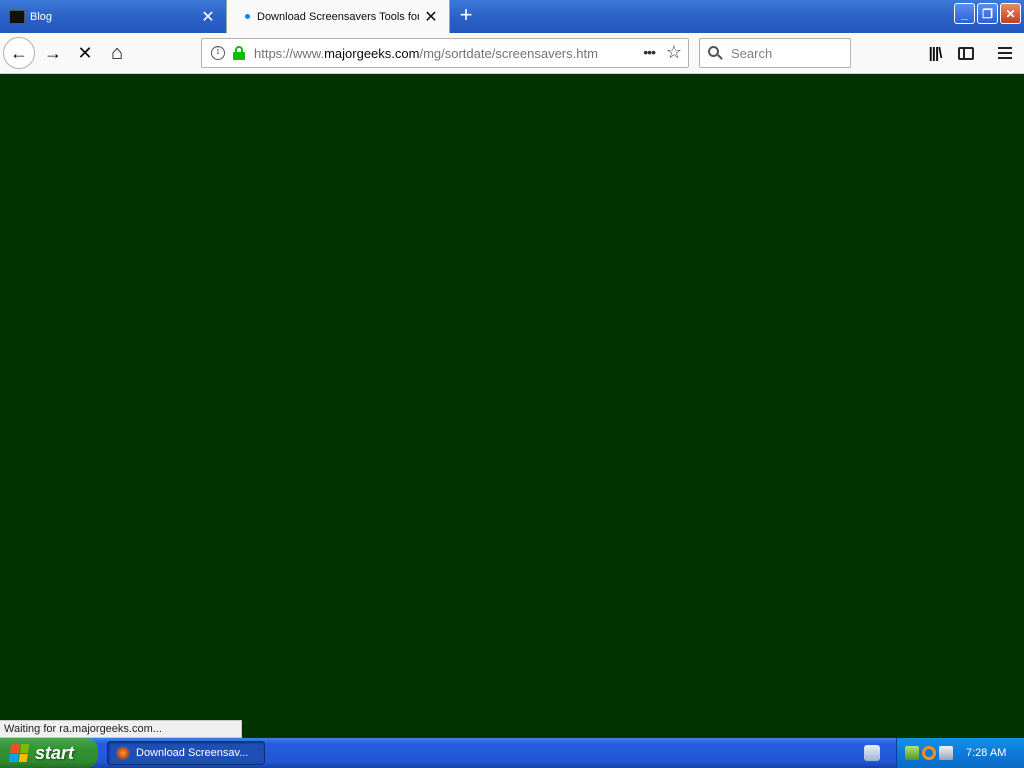  I want to click on new-tab-button: +, so click(466, 16).